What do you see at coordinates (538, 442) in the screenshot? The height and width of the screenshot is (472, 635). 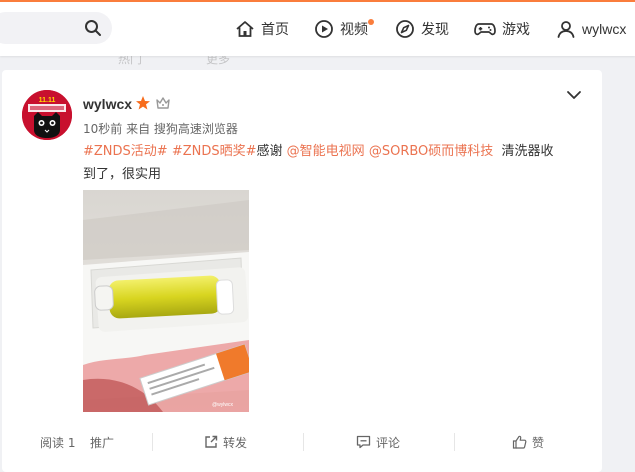 I see `like-label: 赞` at bounding box center [538, 442].